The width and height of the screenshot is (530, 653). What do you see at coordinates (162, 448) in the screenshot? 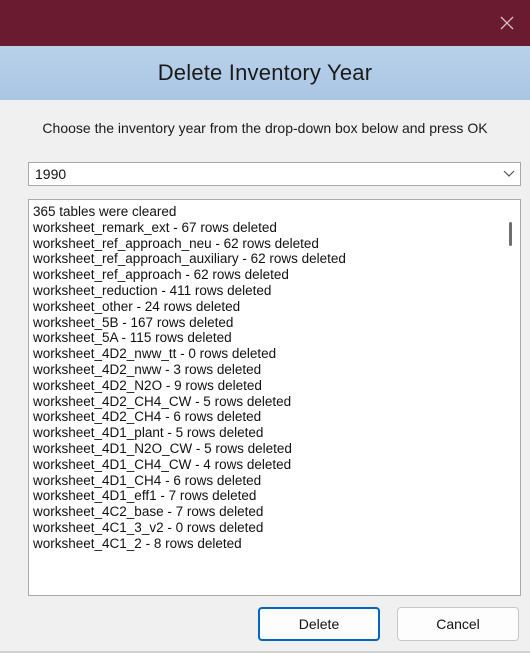
I see `log-line: worksheet_4D1_N2O_CW - 5 rows deleted` at bounding box center [162, 448].